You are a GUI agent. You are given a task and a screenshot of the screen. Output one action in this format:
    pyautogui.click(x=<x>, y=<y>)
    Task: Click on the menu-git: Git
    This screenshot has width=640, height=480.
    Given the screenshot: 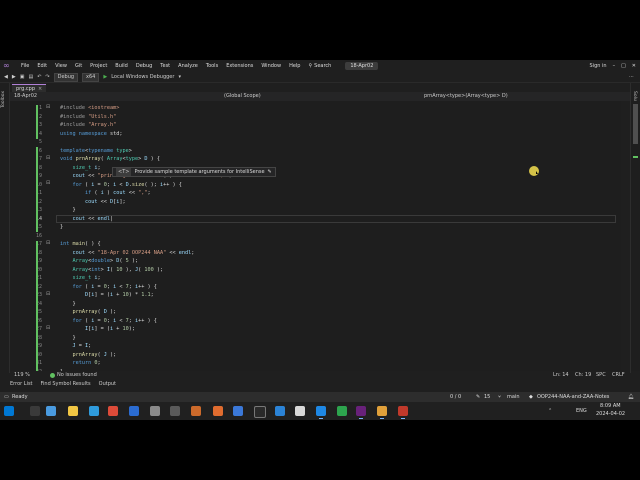 What is the action you would take?
    pyautogui.click(x=78, y=66)
    